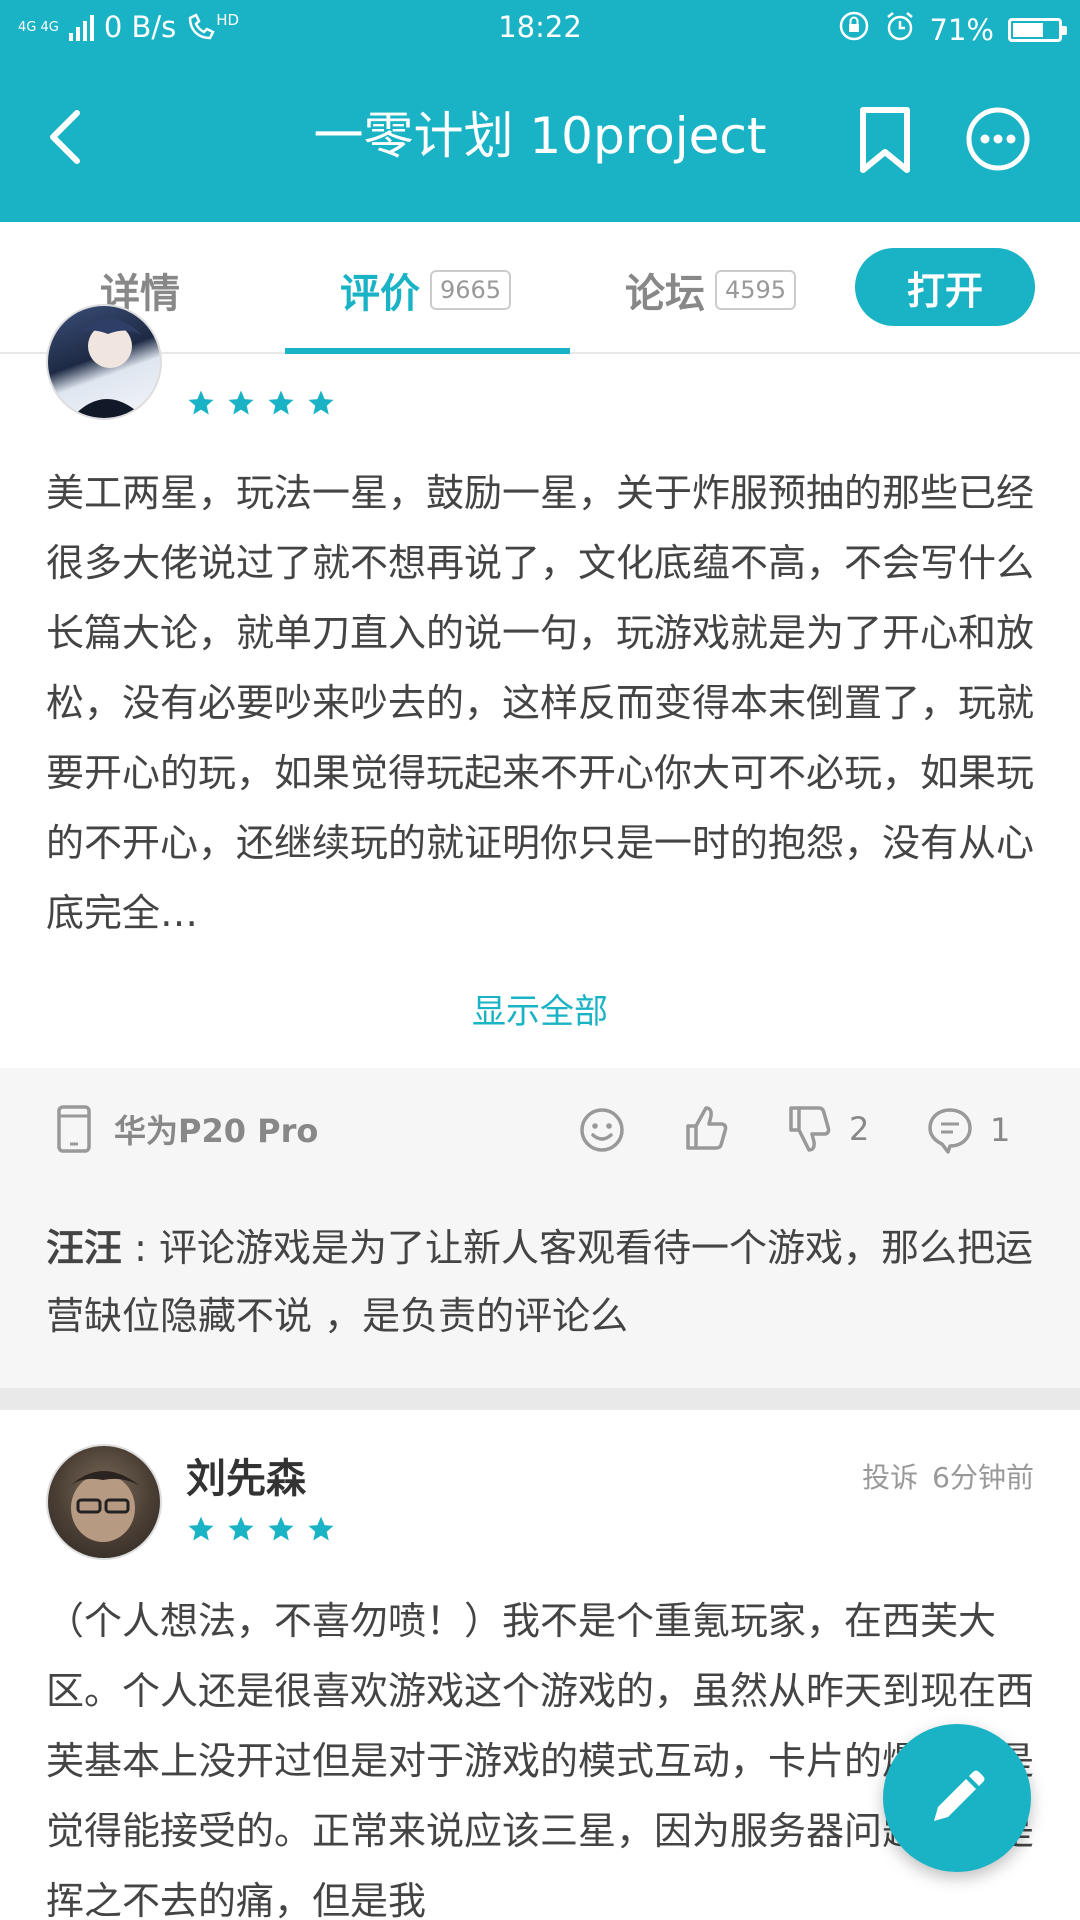 Image resolution: width=1080 pixels, height=1920 pixels. I want to click on bookmark-button, so click(885, 140).